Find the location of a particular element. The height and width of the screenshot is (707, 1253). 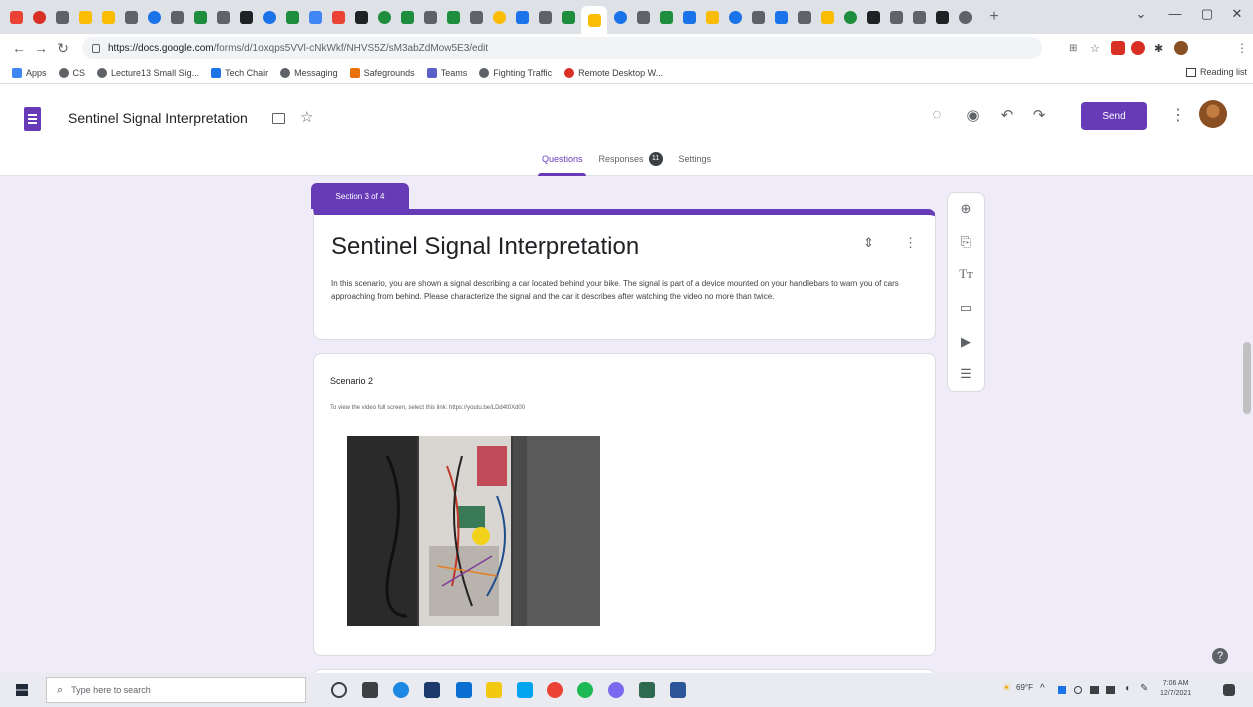

windows-start-icon is located at coordinates (22, 690).